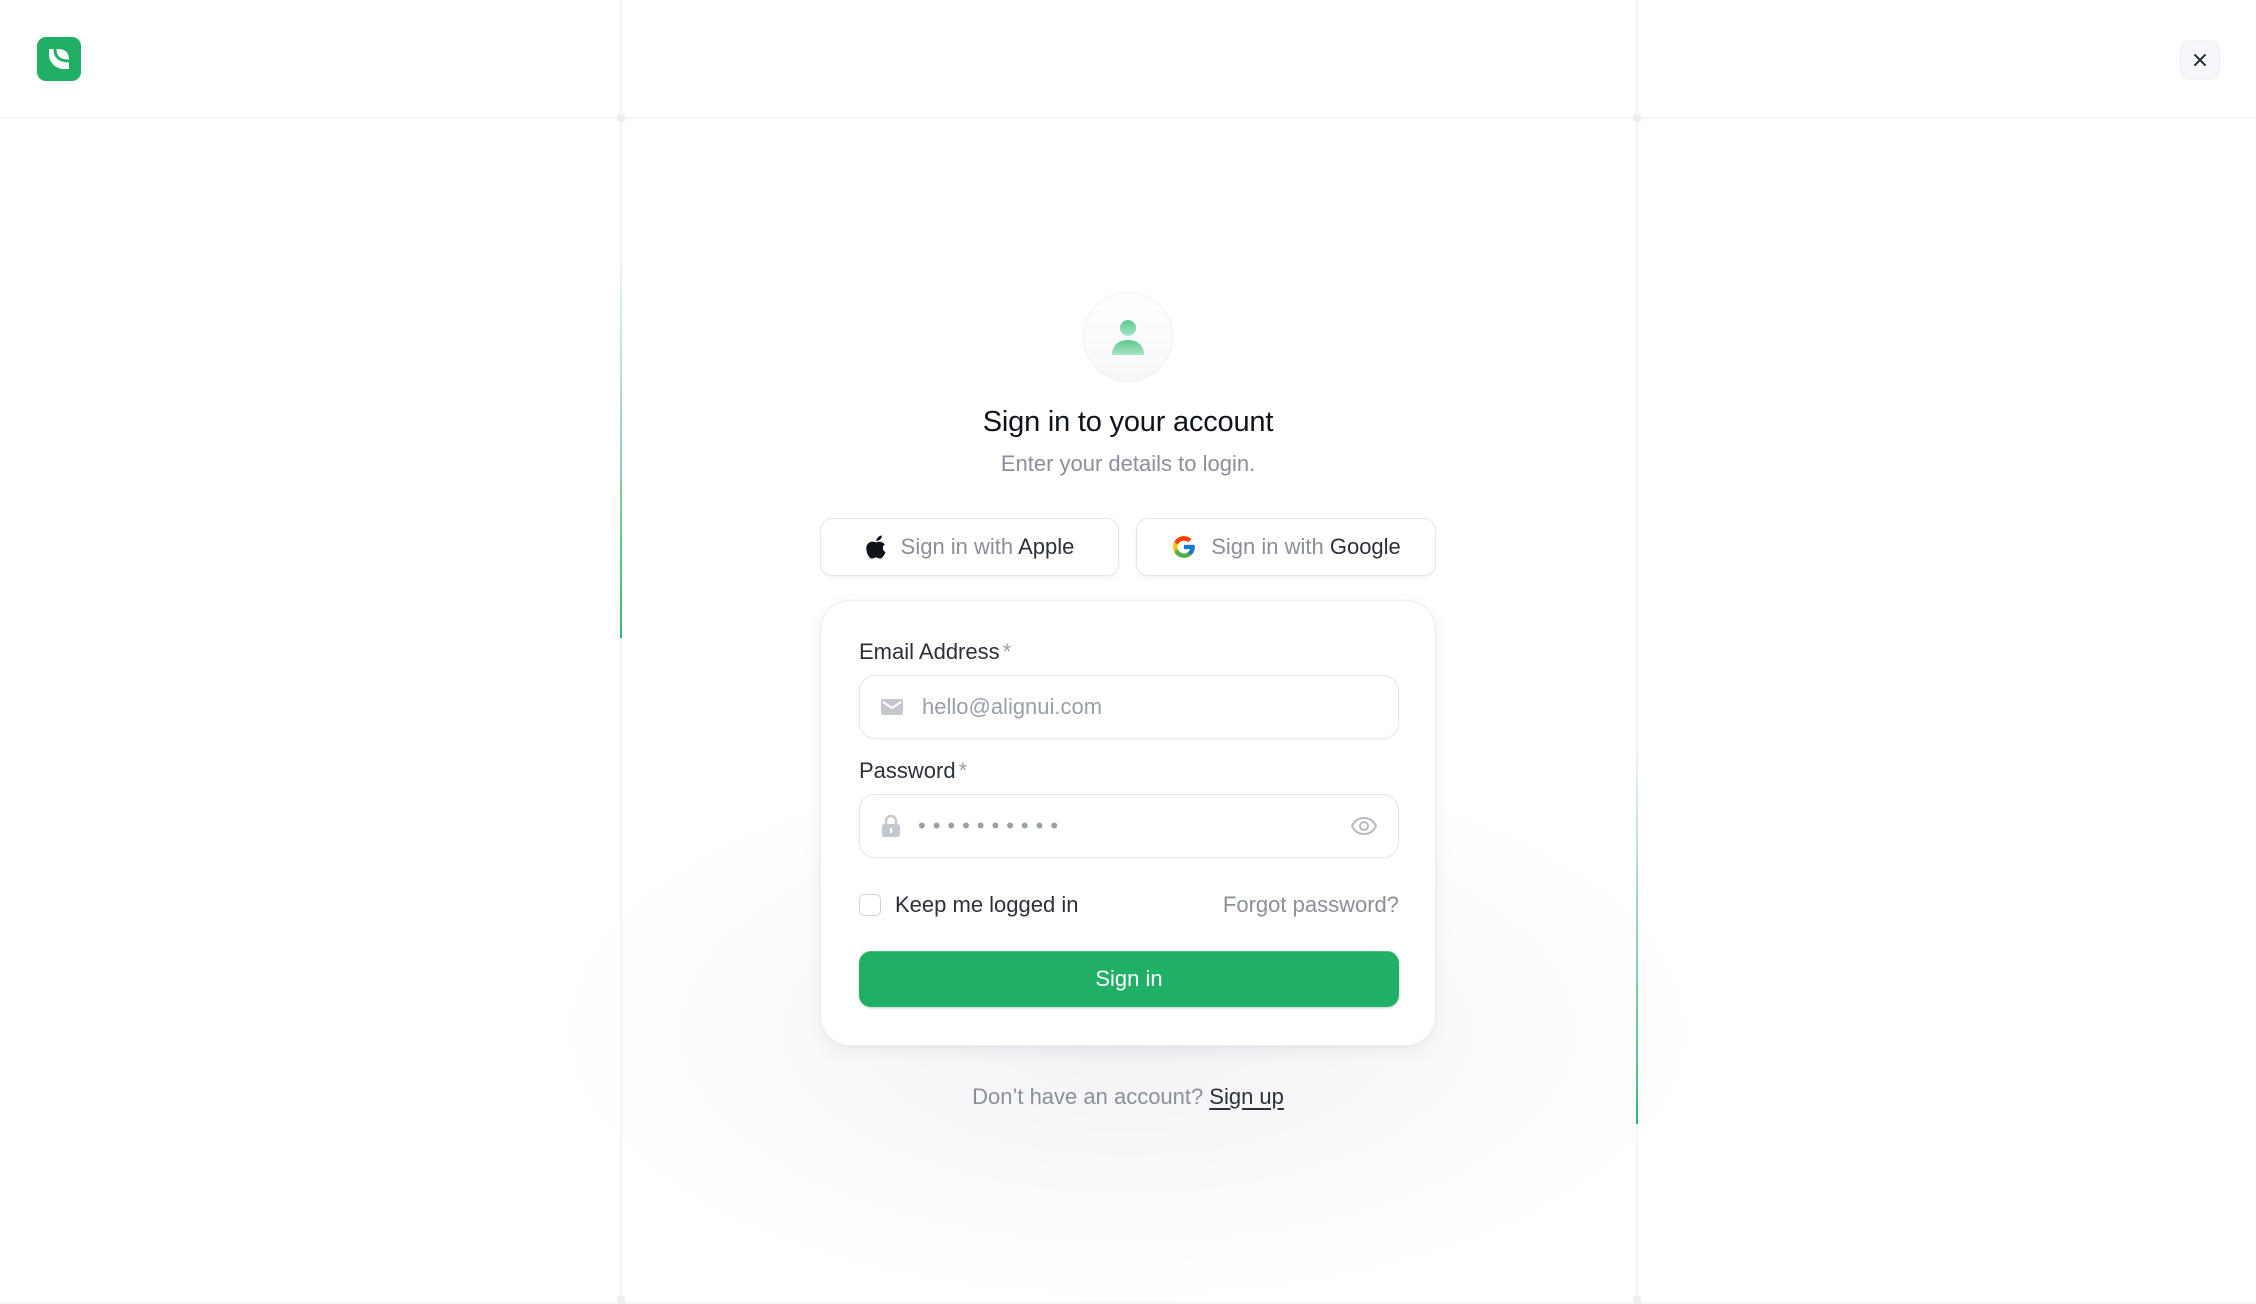 This screenshot has width=2256, height=1304. I want to click on forgot-password-link: Forgot password?, so click(1311, 905).